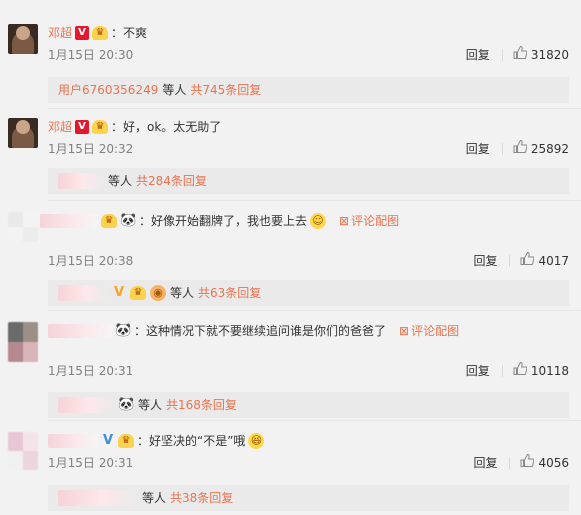 The width and height of the screenshot is (581, 515). What do you see at coordinates (318, 221) in the screenshot?
I see `laughing-emoji-icon: ☺` at bounding box center [318, 221].